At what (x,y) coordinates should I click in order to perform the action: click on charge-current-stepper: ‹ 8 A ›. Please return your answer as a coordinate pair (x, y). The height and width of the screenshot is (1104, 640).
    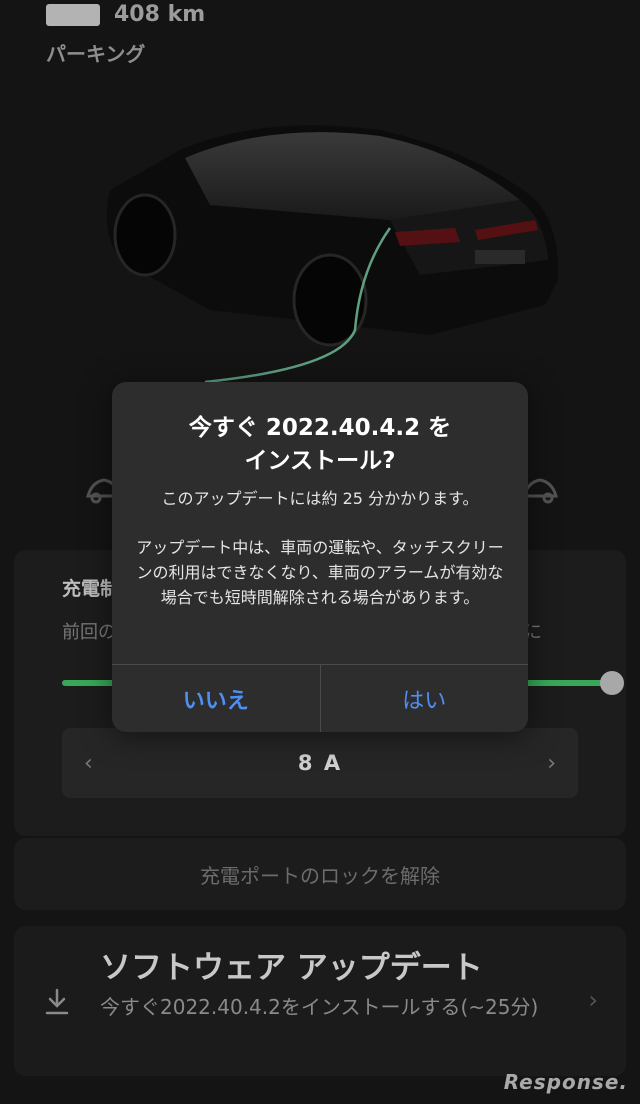
    Looking at the image, I should click on (320, 763).